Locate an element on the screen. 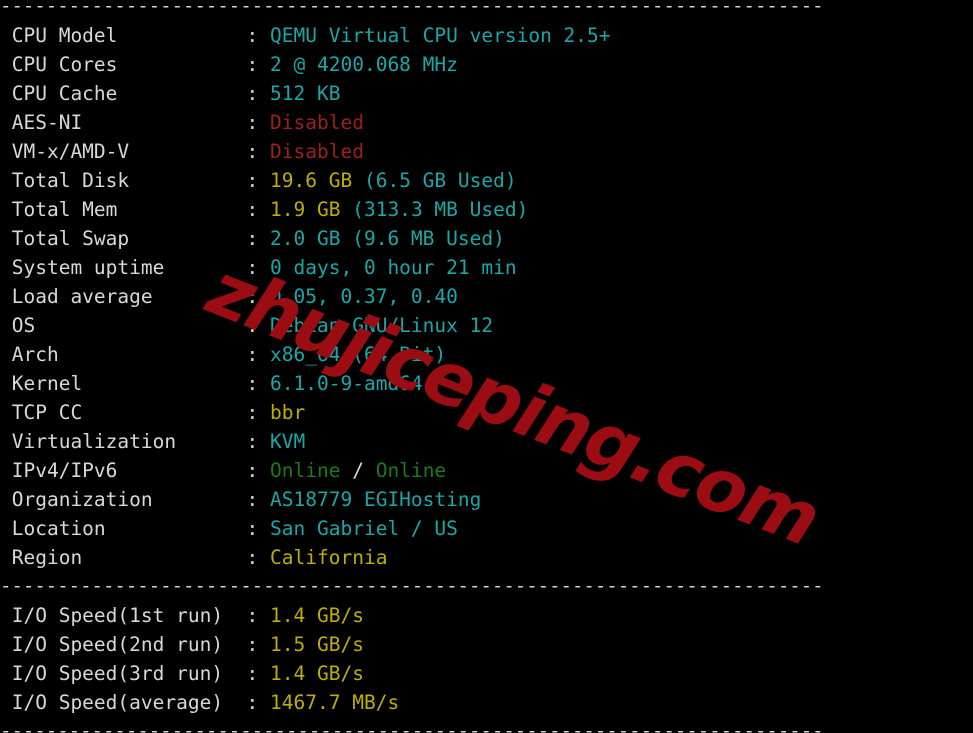  info-row-label: Virtualization is located at coordinates (123, 441).